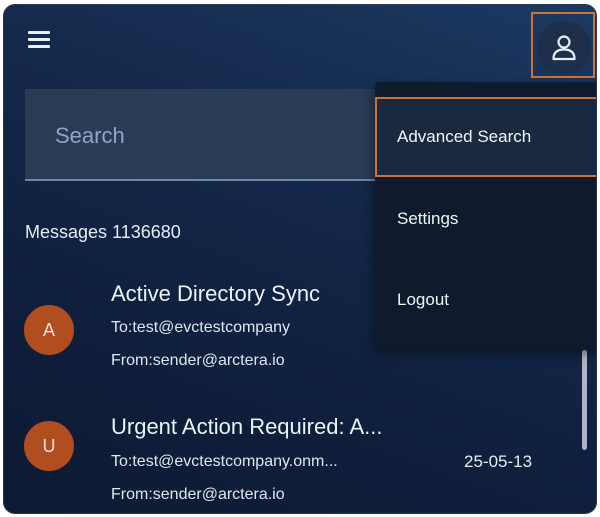  I want to click on menu-item-settings: Settings, so click(485, 219).